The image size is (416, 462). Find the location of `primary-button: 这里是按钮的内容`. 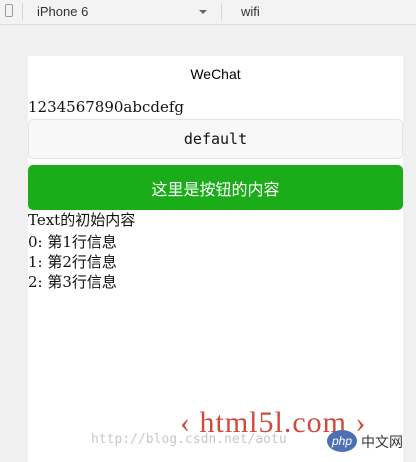

primary-button: 这里是按钮的内容 is located at coordinates (215, 187).